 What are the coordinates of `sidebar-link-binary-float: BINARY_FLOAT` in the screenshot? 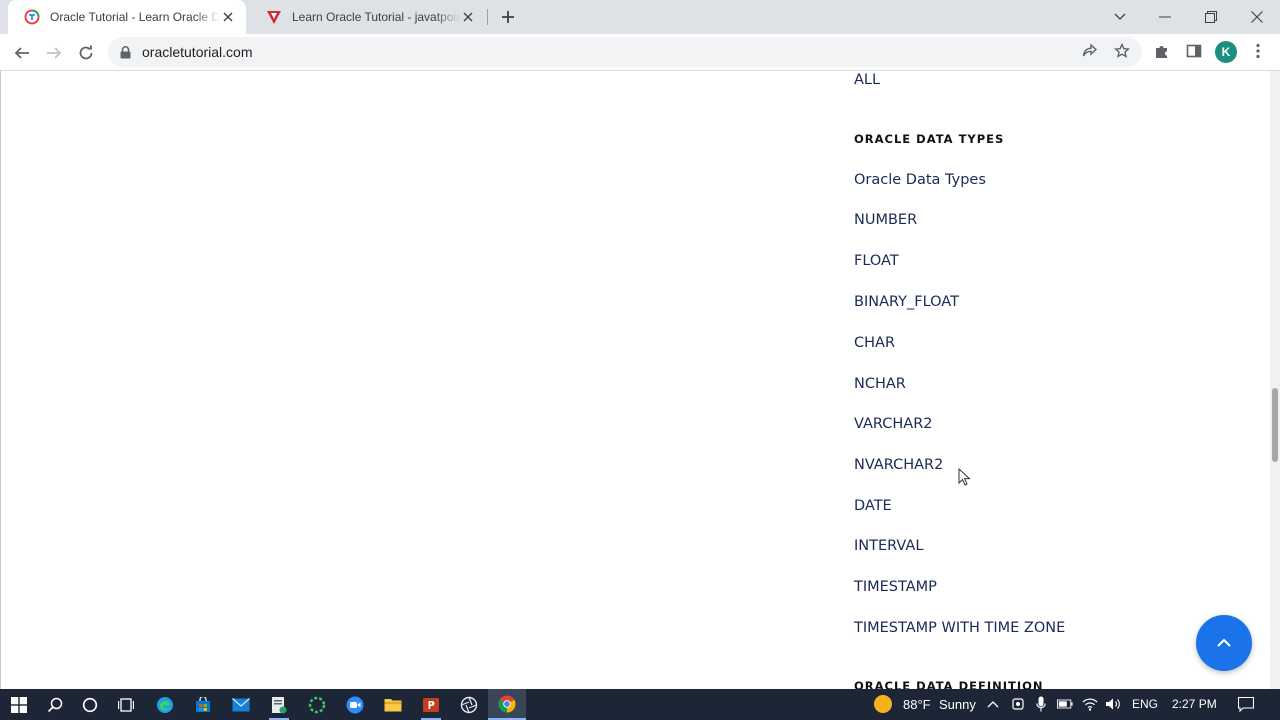 It's located at (906, 302).